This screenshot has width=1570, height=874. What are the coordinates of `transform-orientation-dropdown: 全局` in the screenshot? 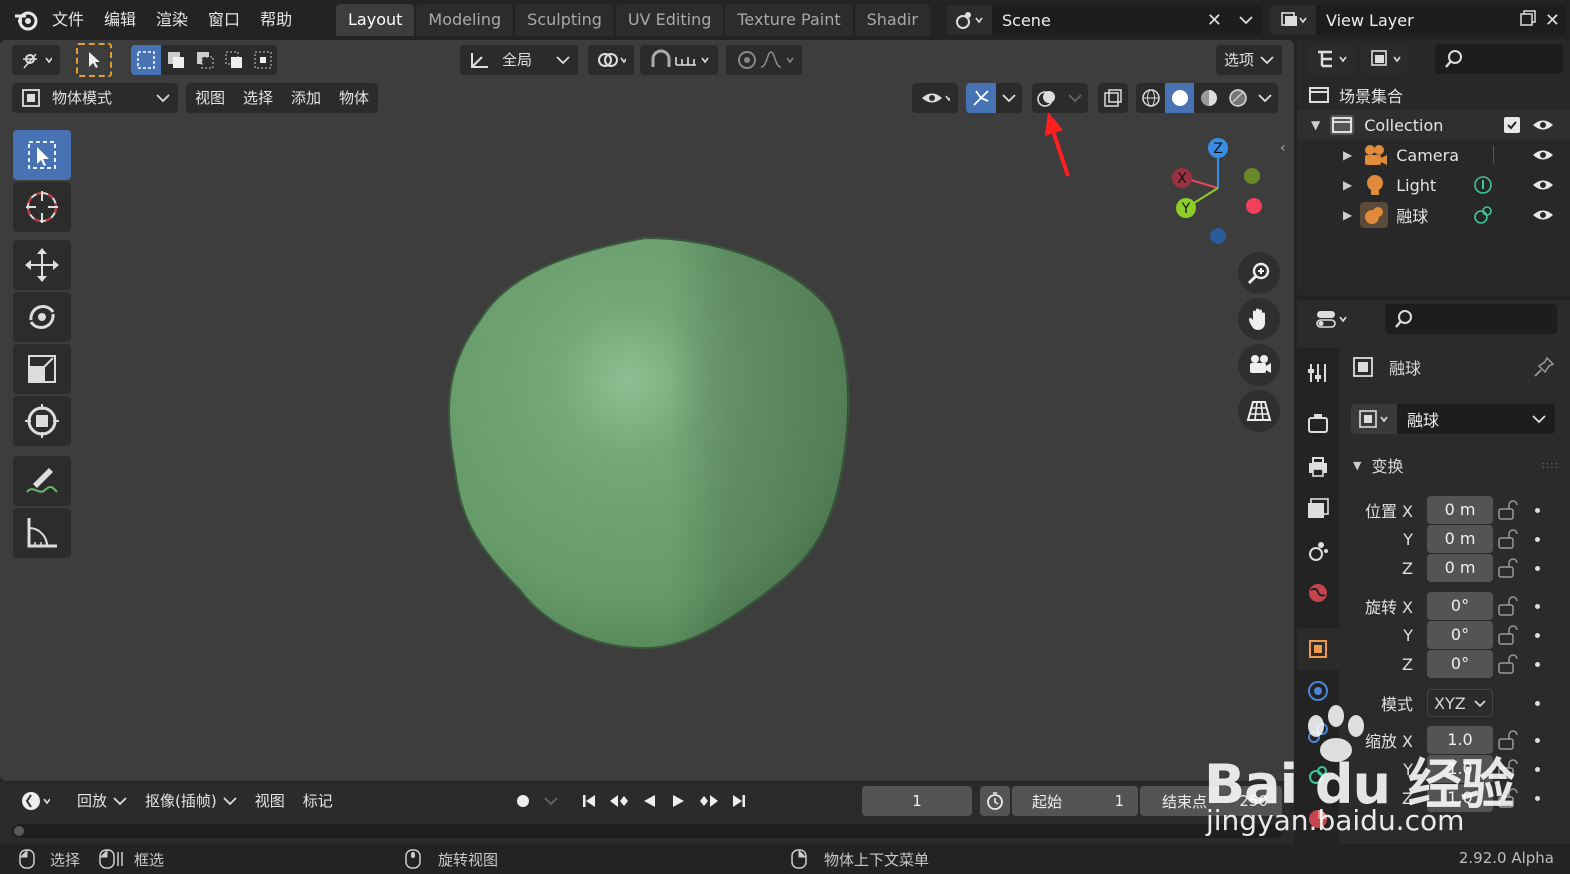 It's located at (519, 60).